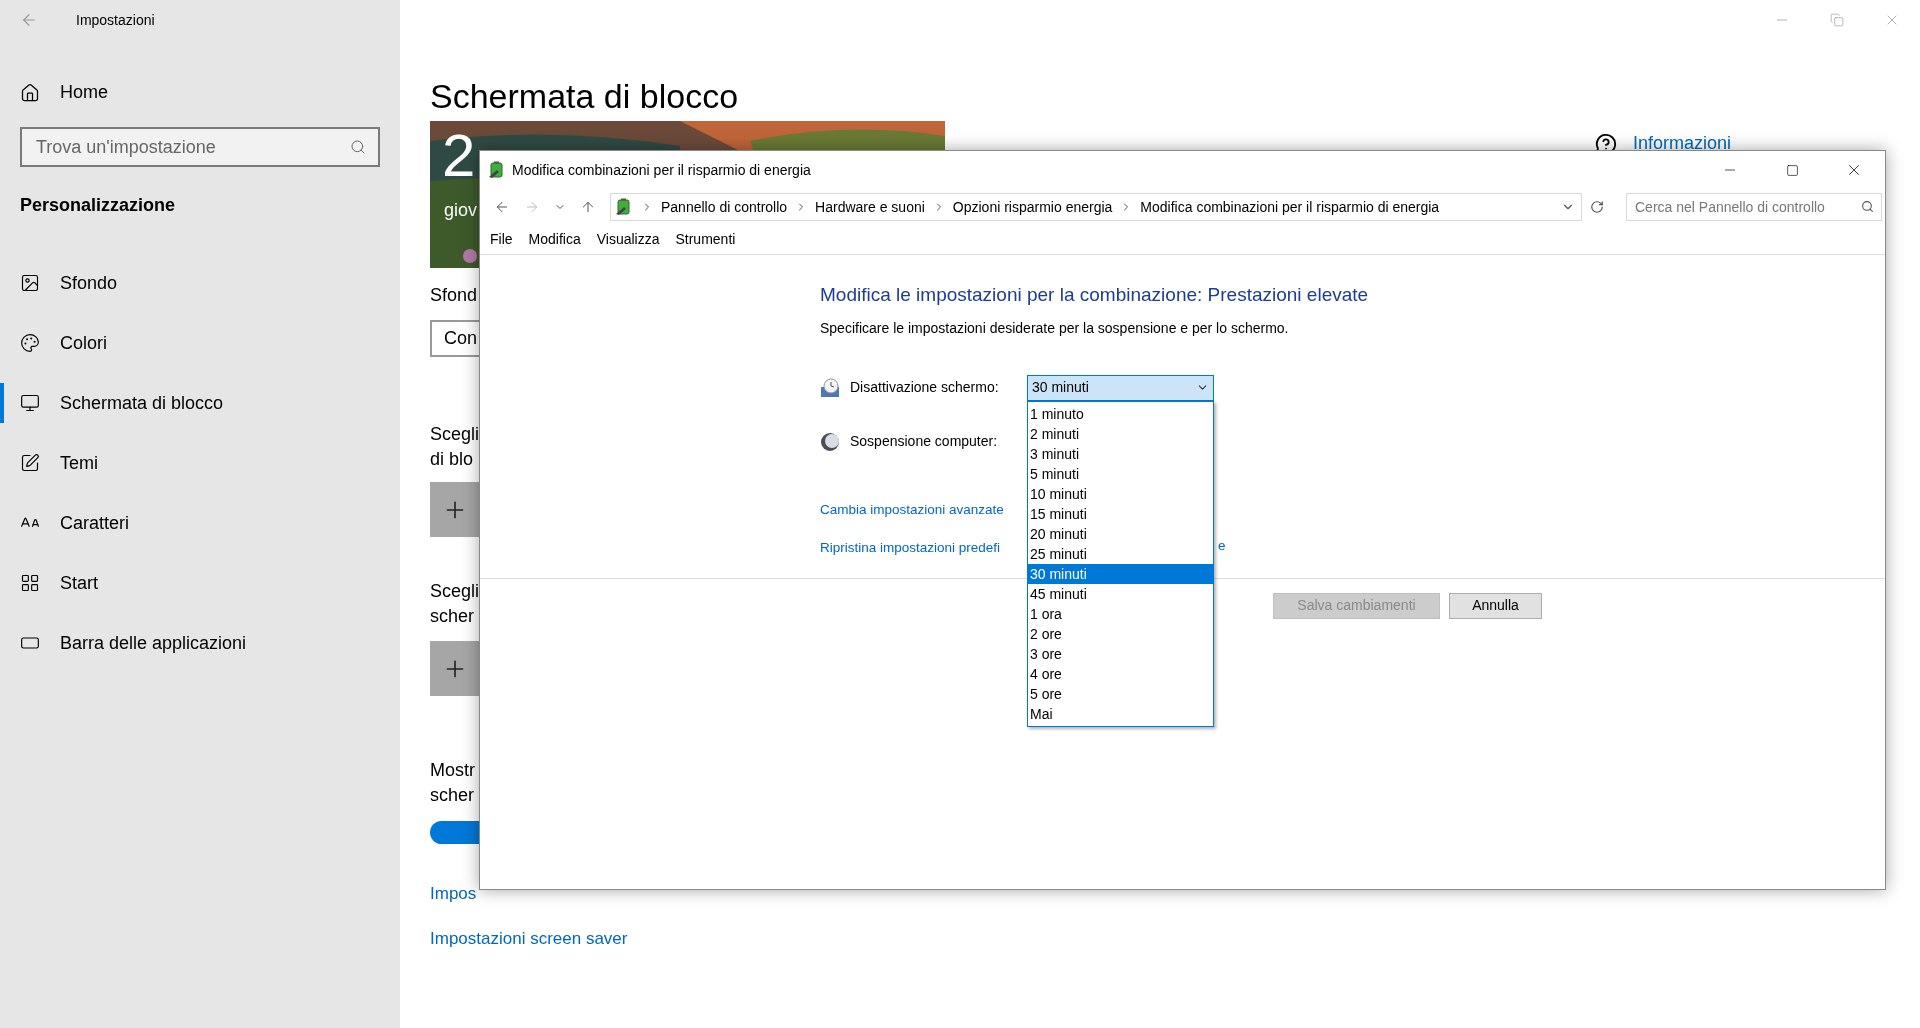 The width and height of the screenshot is (1920, 1028). Describe the element at coordinates (870, 207) in the screenshot. I see `breadcrumb: Hardware e suoni` at that location.